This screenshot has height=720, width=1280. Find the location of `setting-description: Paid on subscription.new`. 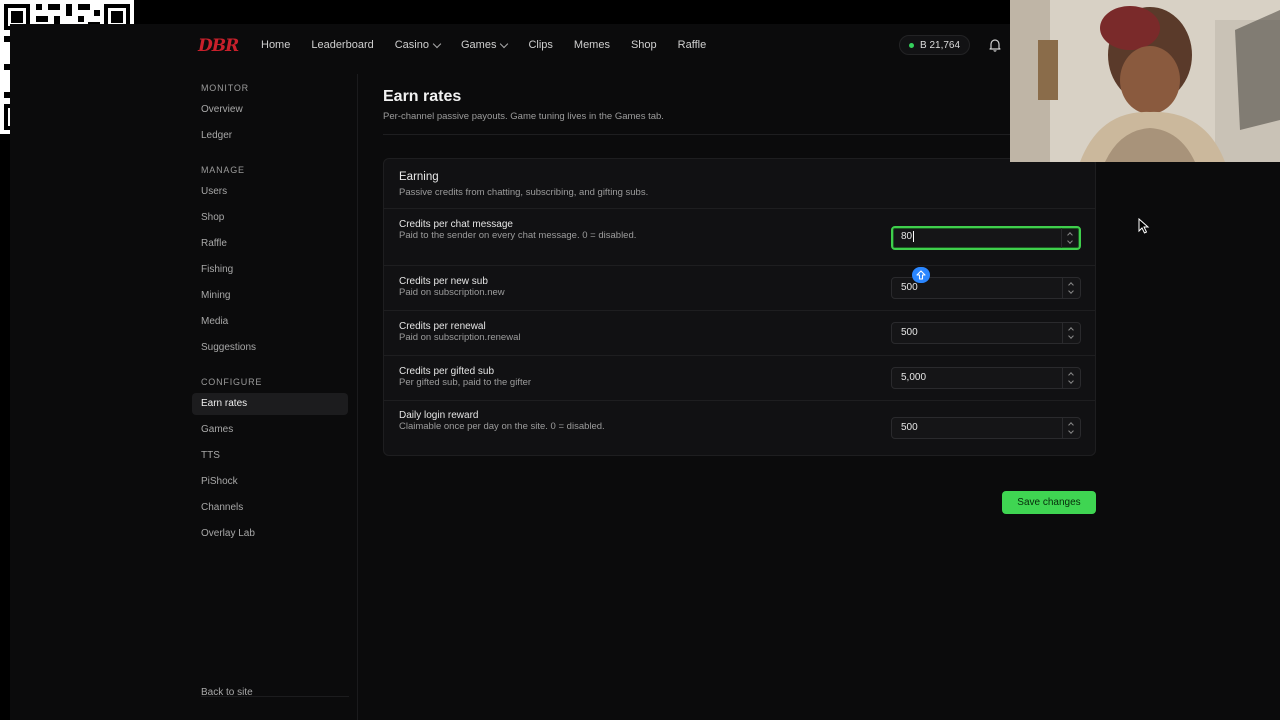

setting-description: Paid on subscription.new is located at coordinates (452, 292).